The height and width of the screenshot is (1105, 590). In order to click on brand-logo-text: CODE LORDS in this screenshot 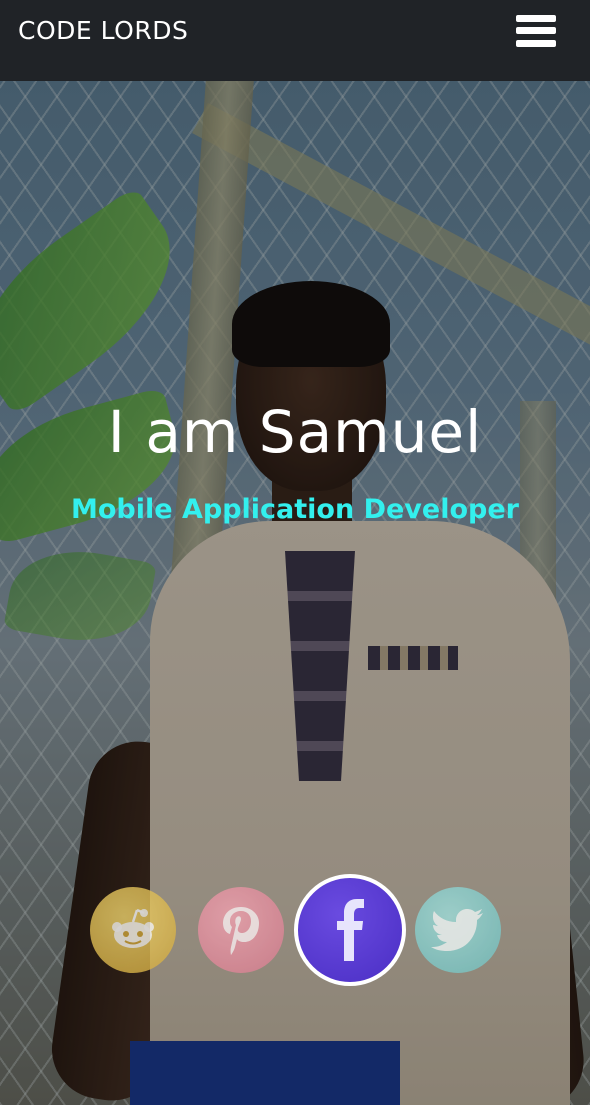, I will do `click(103, 30)`.